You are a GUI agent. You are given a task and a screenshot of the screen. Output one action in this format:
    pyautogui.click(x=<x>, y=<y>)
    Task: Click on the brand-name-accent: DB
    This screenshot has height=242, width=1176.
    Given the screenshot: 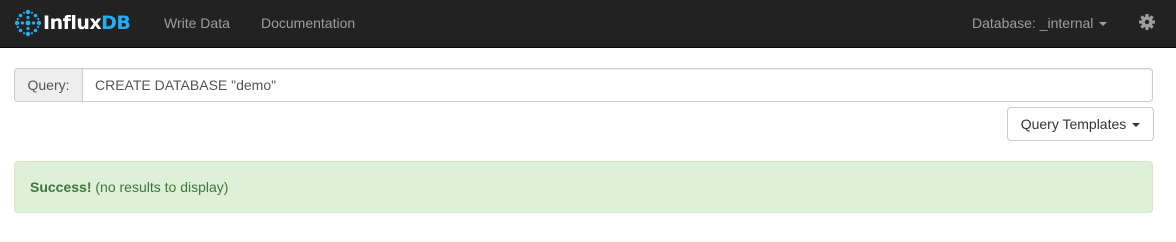 What is the action you would take?
    pyautogui.click(x=116, y=23)
    